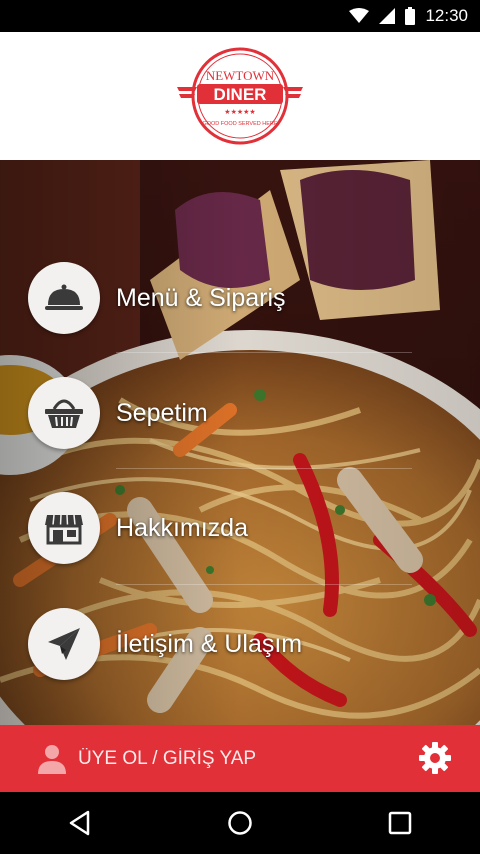 This screenshot has width=480, height=854. Describe the element at coordinates (410, 16) in the screenshot. I see `battery-icon` at that location.